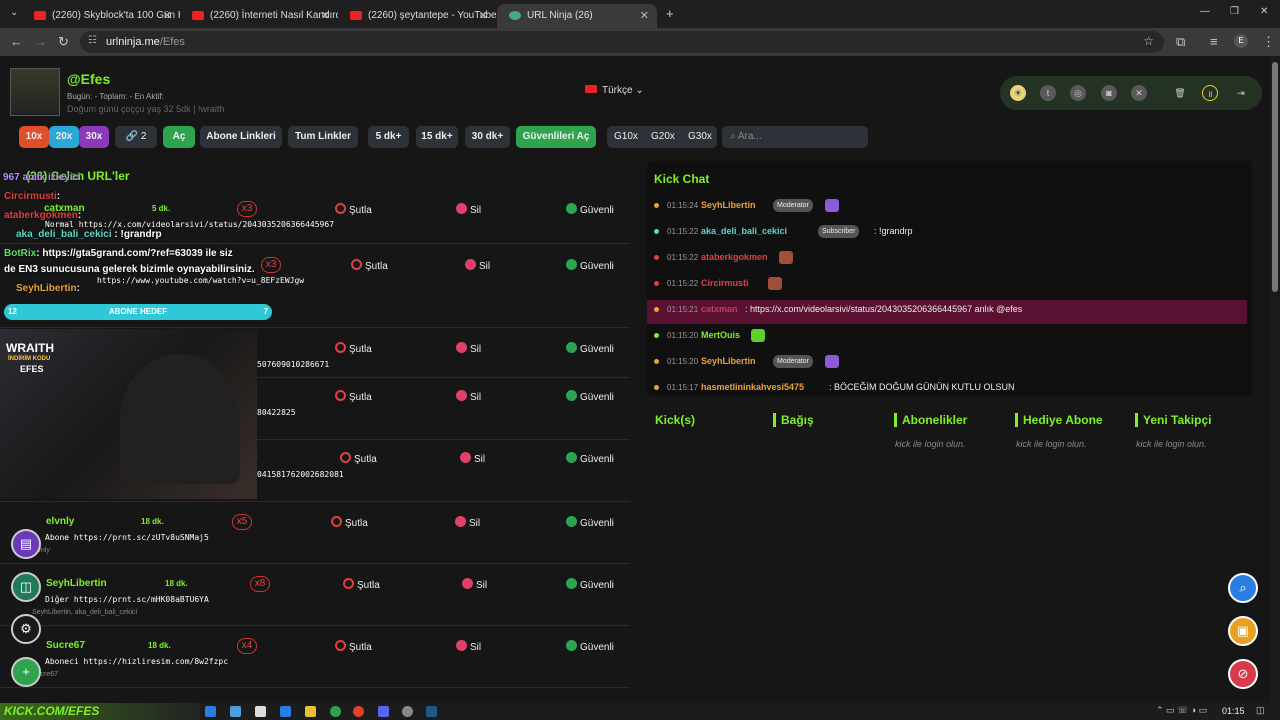 This screenshot has height=720, width=1280. What do you see at coordinates (556, 137) in the screenshot?
I see `open-safe-button: Güvenlileri Aç` at bounding box center [556, 137].